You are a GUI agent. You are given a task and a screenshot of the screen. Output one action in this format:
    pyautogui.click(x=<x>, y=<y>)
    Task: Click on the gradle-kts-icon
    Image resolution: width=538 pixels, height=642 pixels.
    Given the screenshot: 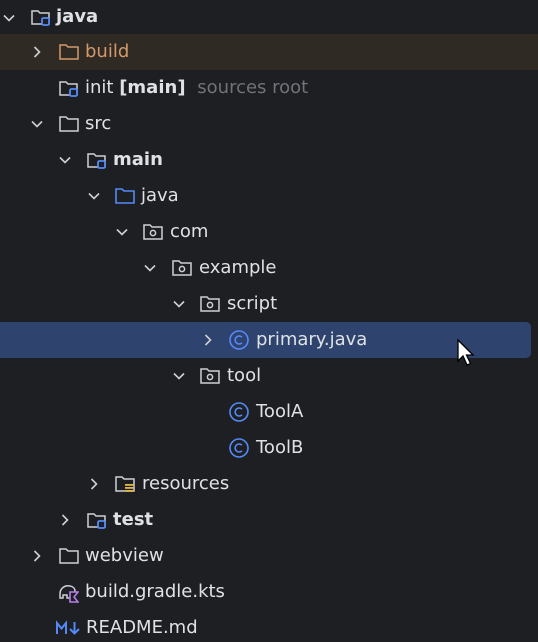 What is the action you would take?
    pyautogui.click(x=68, y=592)
    